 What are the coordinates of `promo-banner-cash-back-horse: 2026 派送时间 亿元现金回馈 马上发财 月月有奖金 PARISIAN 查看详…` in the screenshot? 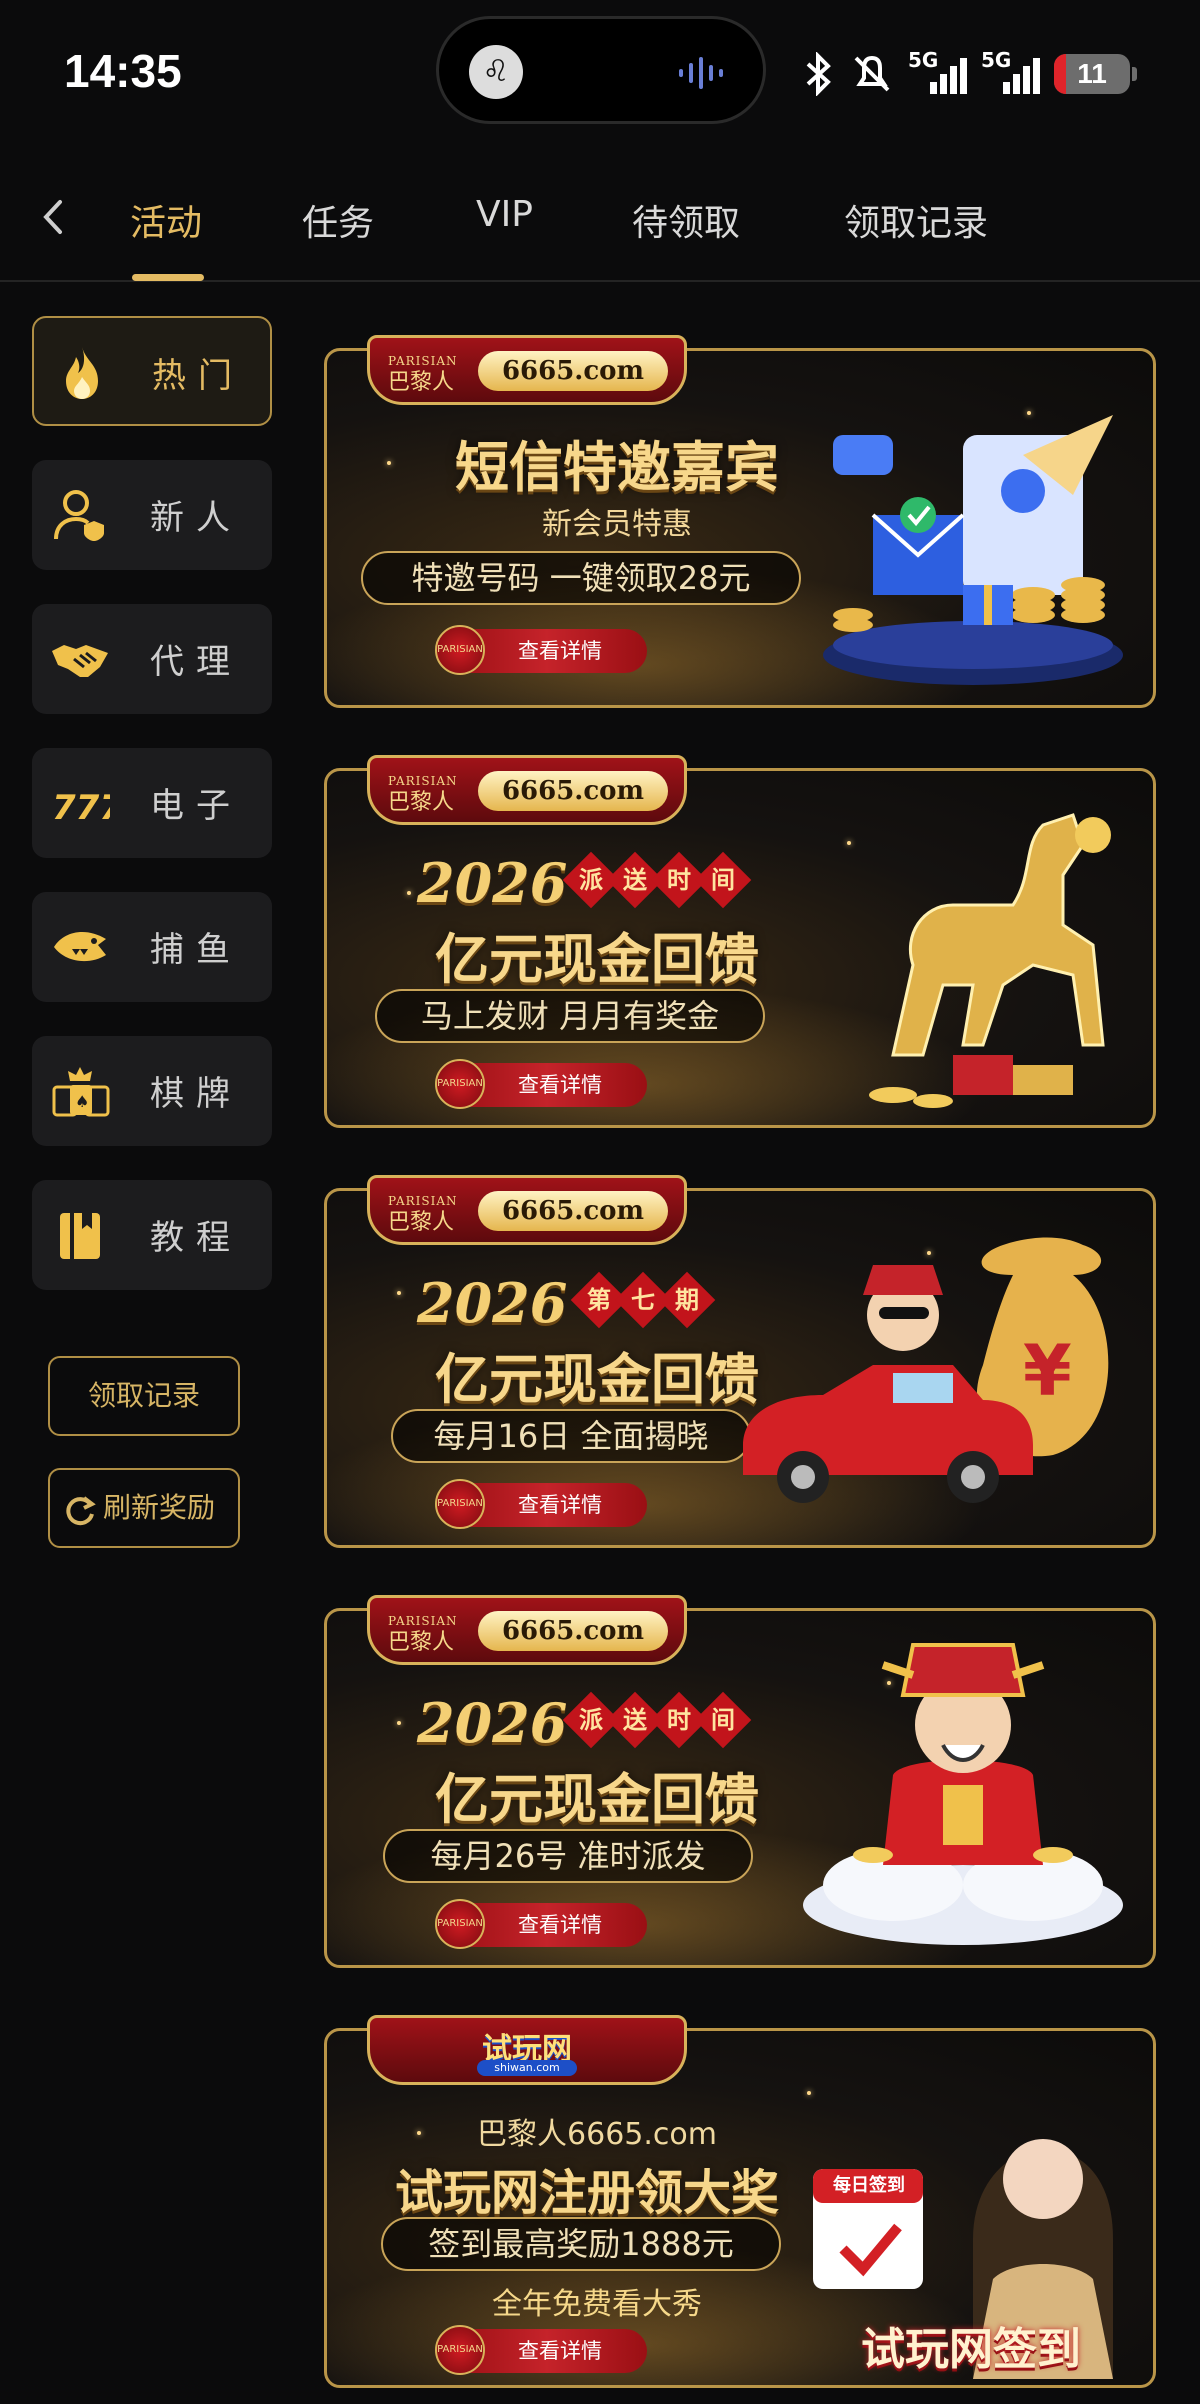 It's located at (740, 941).